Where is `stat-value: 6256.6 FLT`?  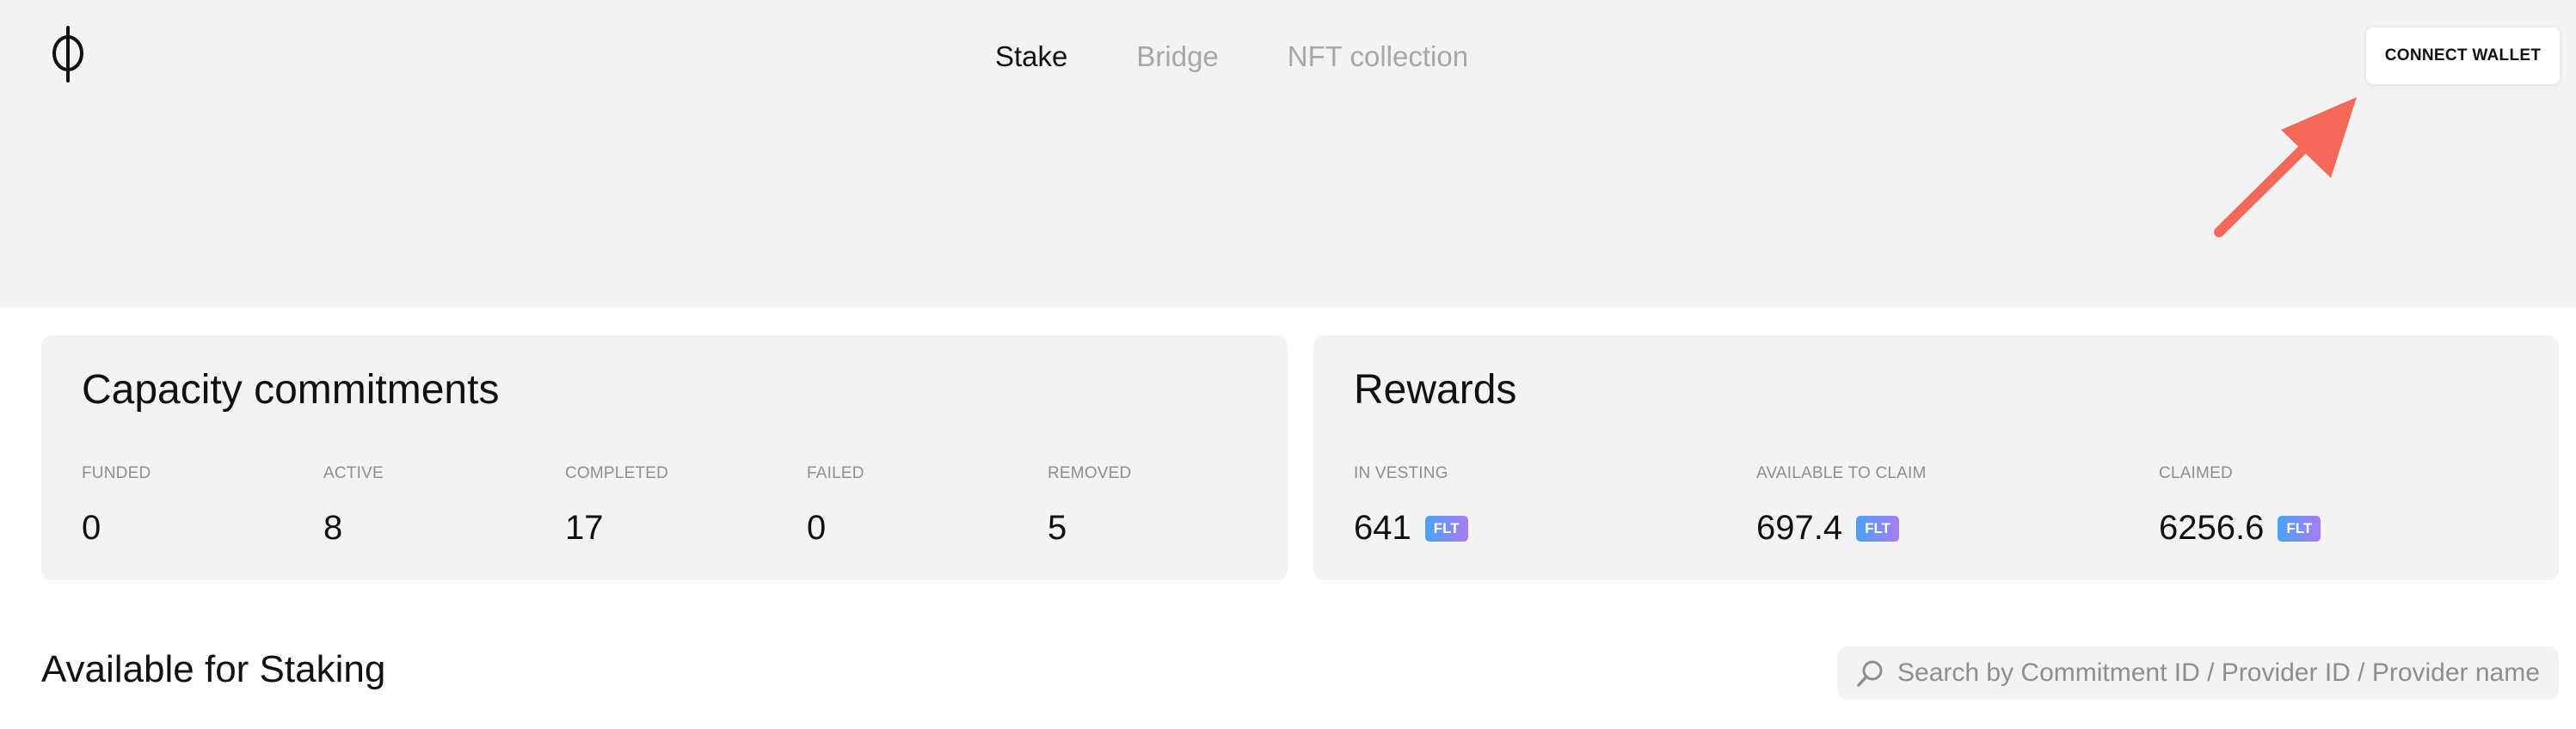 stat-value: 6256.6 FLT is located at coordinates (2240, 528).